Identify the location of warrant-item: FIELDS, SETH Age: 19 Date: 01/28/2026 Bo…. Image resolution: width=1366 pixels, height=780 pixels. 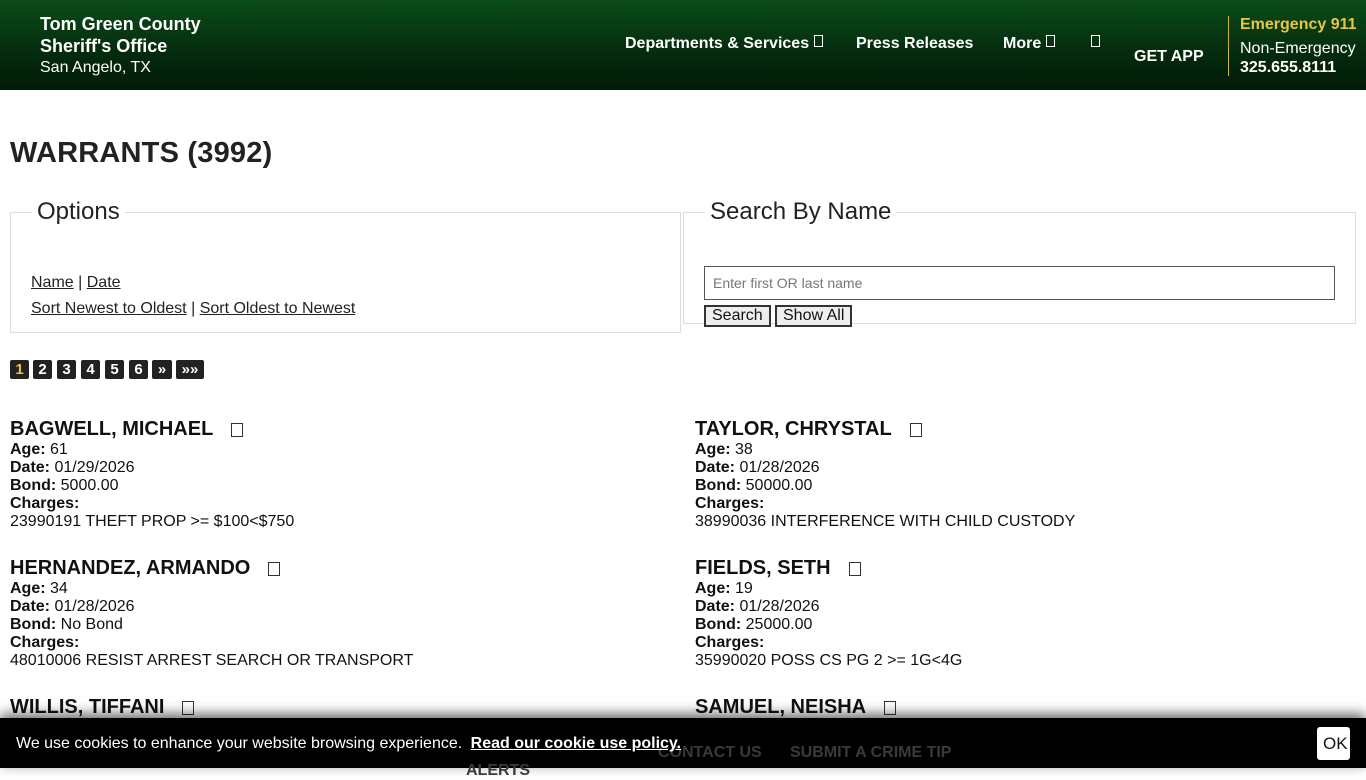
(1015, 613).